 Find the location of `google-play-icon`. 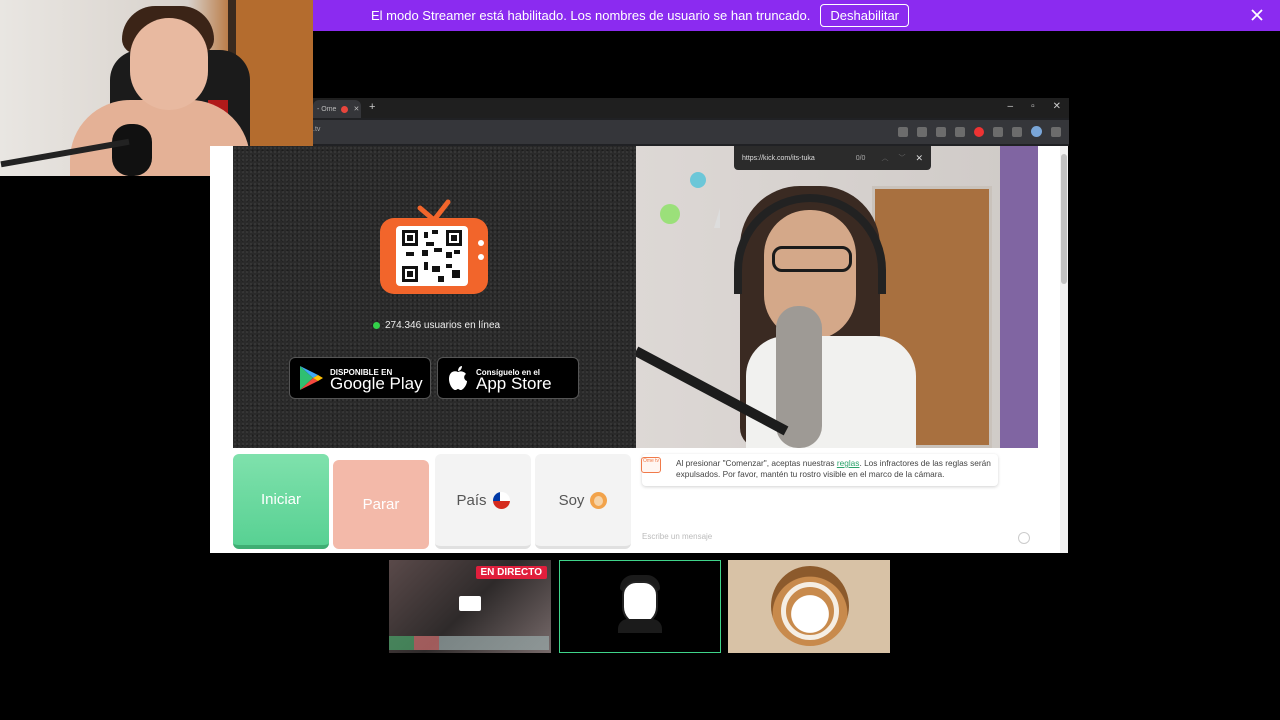

google-play-icon is located at coordinates (311, 378).